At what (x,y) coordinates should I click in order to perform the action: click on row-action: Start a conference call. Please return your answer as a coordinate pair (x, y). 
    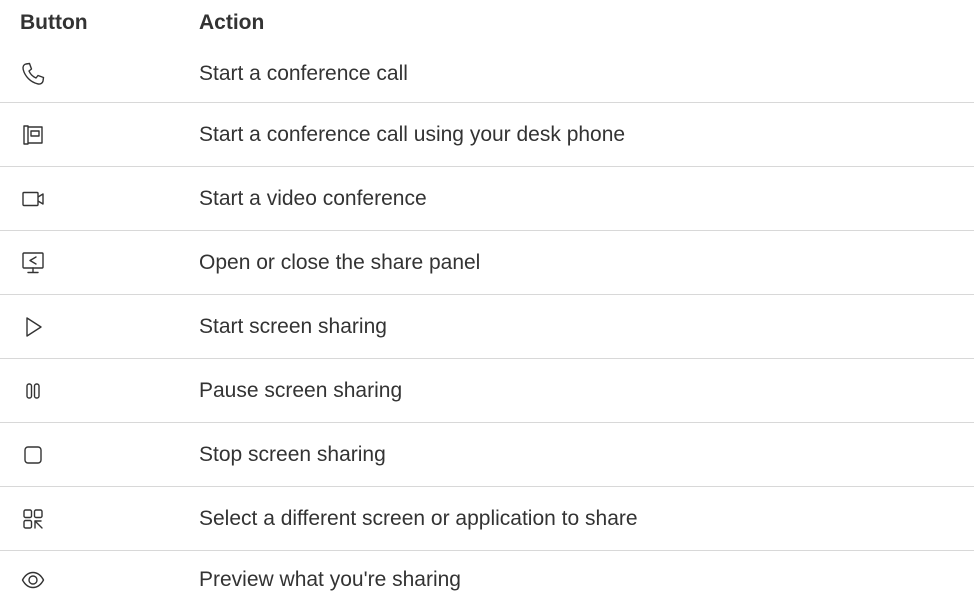
    Looking at the image, I should click on (303, 73).